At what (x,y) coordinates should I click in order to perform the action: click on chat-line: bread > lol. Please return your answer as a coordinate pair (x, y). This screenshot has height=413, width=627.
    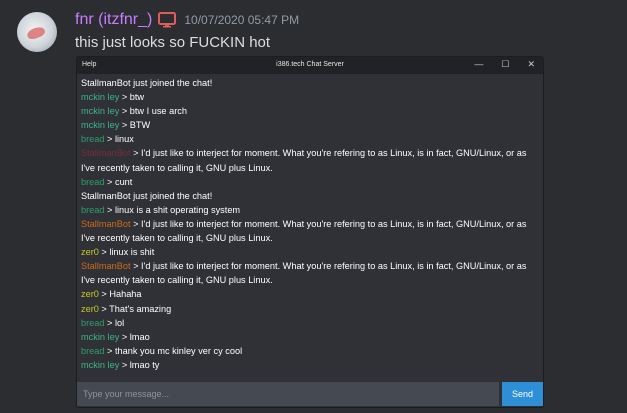
    Looking at the image, I should click on (310, 323).